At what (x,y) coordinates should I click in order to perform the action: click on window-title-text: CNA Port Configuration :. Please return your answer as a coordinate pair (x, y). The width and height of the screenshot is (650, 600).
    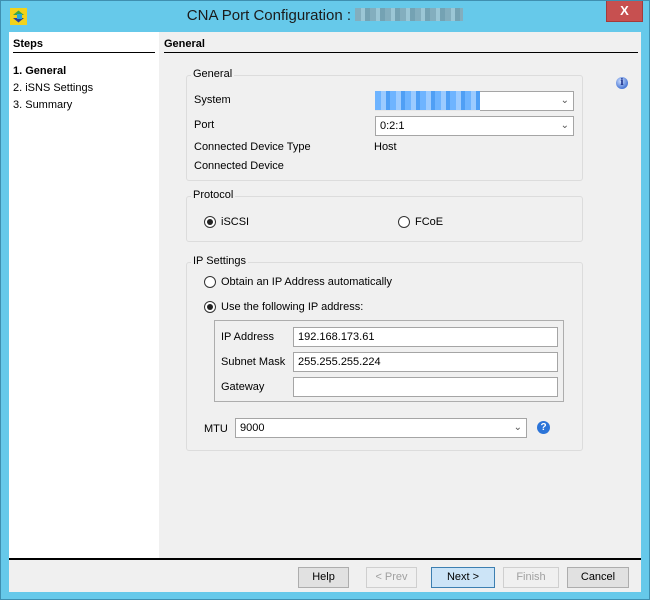
    Looking at the image, I should click on (271, 15).